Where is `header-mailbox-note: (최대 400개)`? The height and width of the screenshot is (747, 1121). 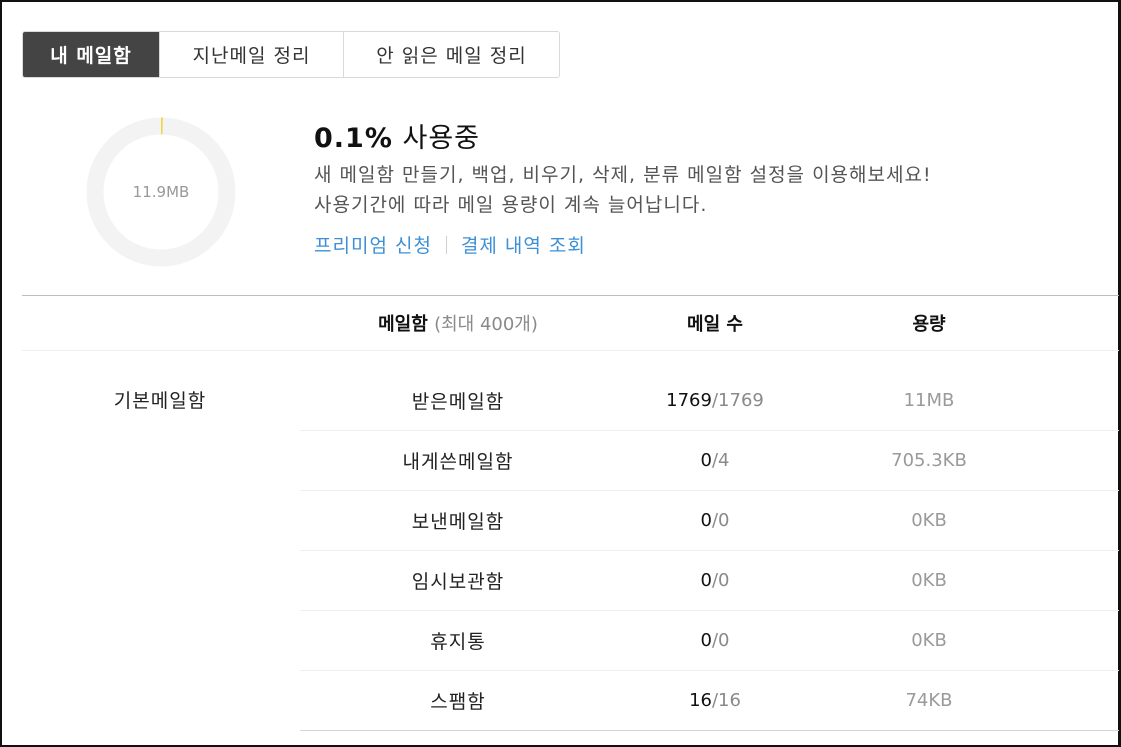
header-mailbox-note: (최대 400개) is located at coordinates (486, 324).